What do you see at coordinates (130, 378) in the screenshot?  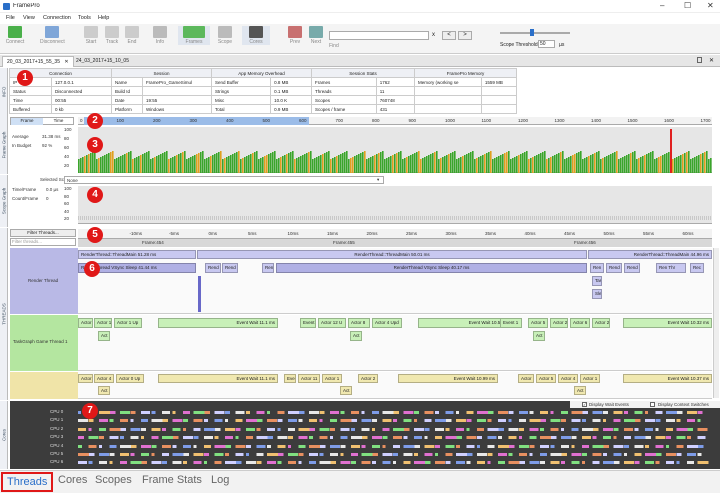 I see `third-actor0up-block: Actor 0 Up` at bounding box center [130, 378].